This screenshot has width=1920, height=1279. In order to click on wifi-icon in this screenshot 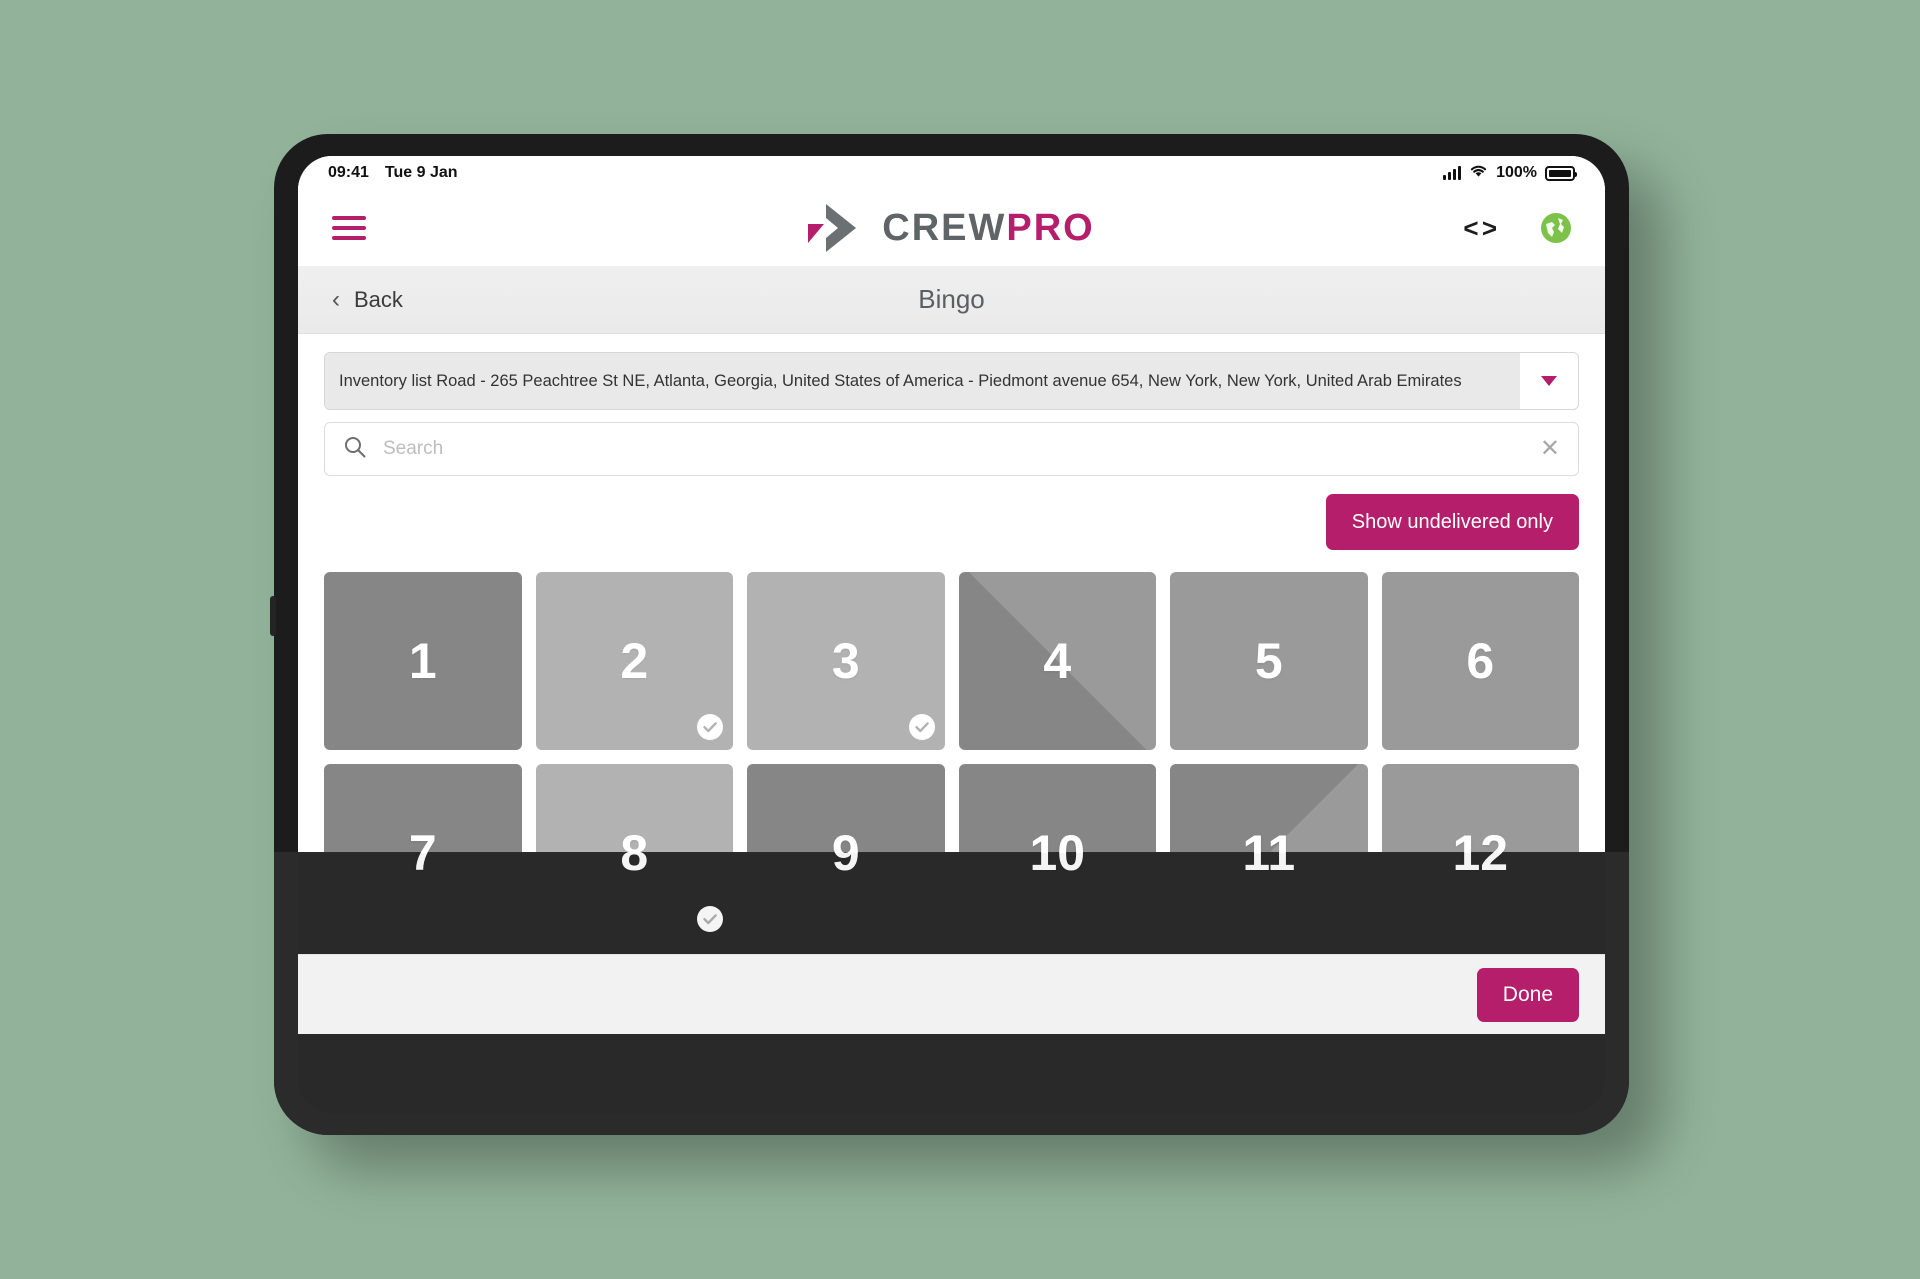, I will do `click(1478, 173)`.